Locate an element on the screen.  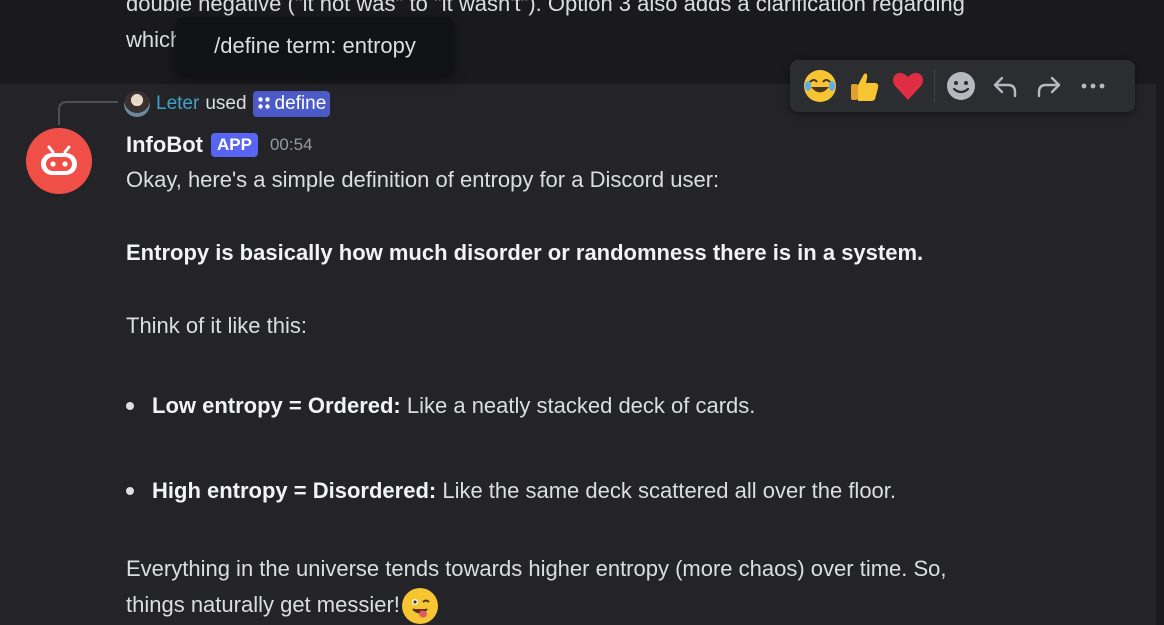
robot-icon is located at coordinates (59, 160).